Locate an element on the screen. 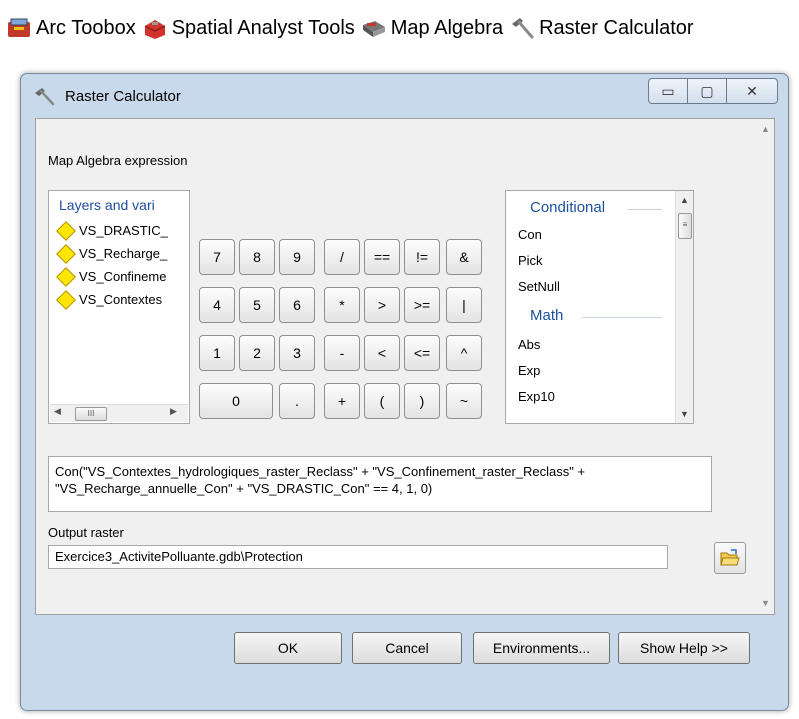 The image size is (799, 719). key-open-paren: ( is located at coordinates (382, 401).